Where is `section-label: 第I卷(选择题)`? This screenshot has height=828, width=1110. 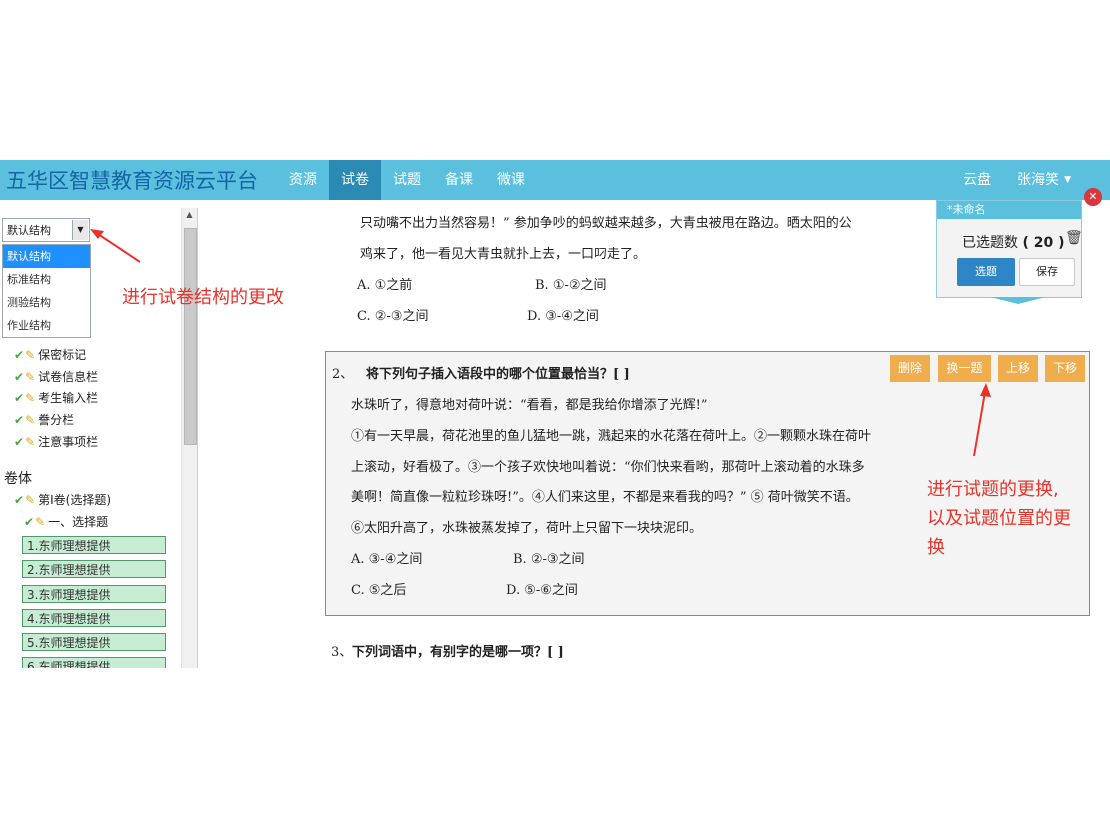 section-label: 第I卷(选择题) is located at coordinates (75, 500).